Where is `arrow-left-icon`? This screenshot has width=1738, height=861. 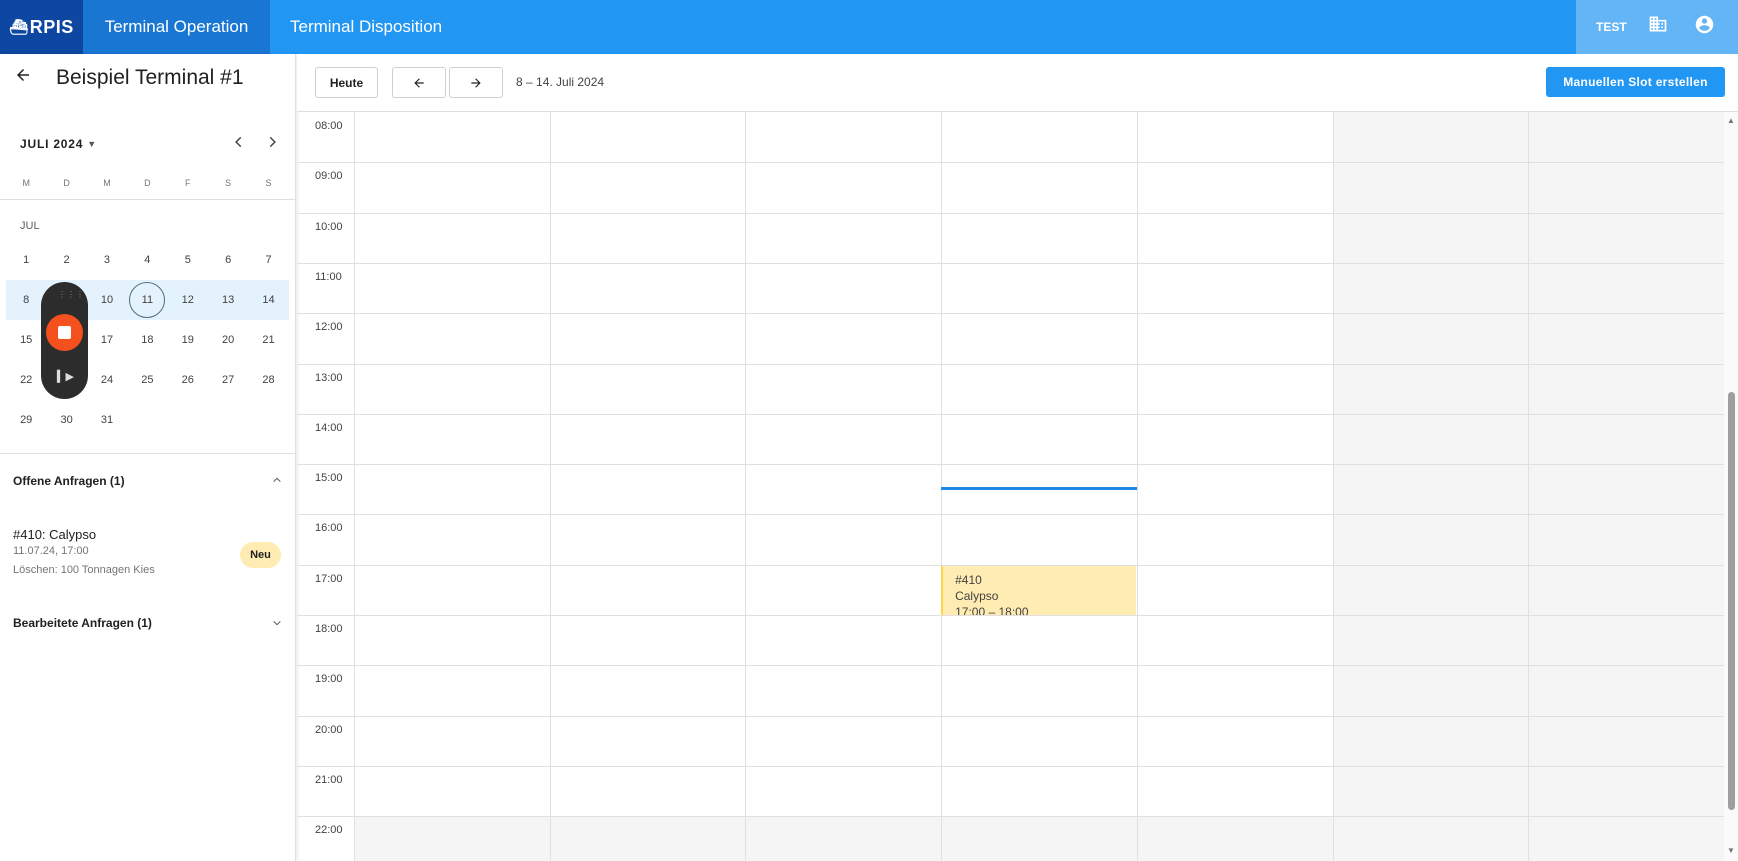
arrow-left-icon is located at coordinates (419, 82).